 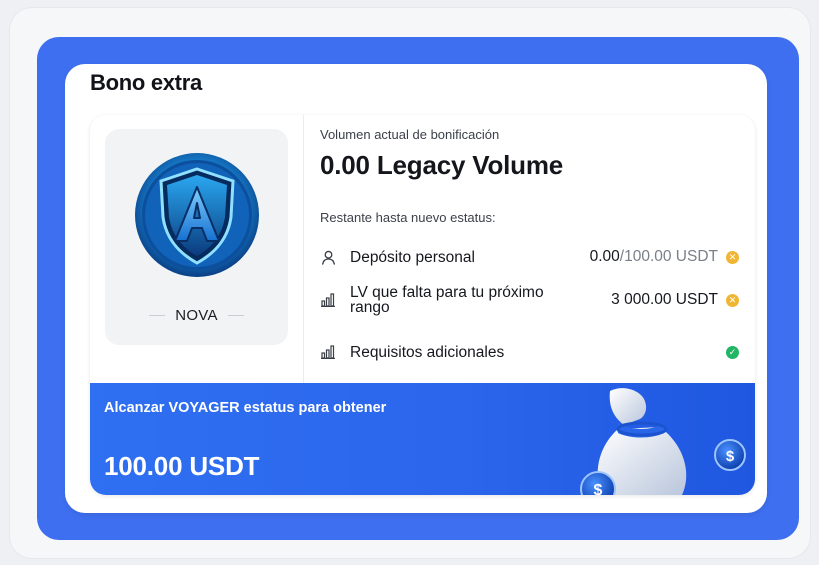 I want to click on requirement-current: 0.00, so click(x=604, y=256).